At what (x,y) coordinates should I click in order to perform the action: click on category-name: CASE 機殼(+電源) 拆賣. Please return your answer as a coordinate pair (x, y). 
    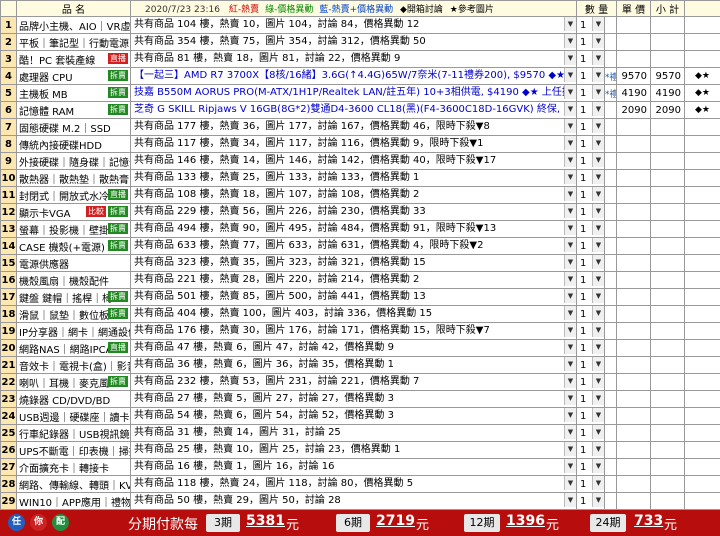
    Looking at the image, I should click on (73, 246).